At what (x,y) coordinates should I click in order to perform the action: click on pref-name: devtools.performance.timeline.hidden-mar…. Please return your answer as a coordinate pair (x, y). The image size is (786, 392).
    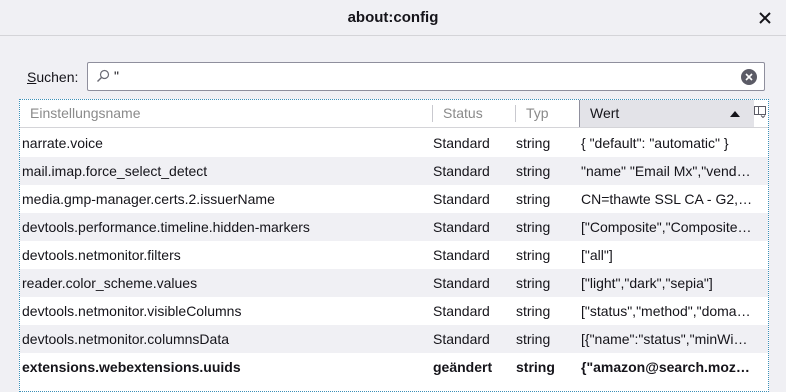
    Looking at the image, I should click on (166, 227).